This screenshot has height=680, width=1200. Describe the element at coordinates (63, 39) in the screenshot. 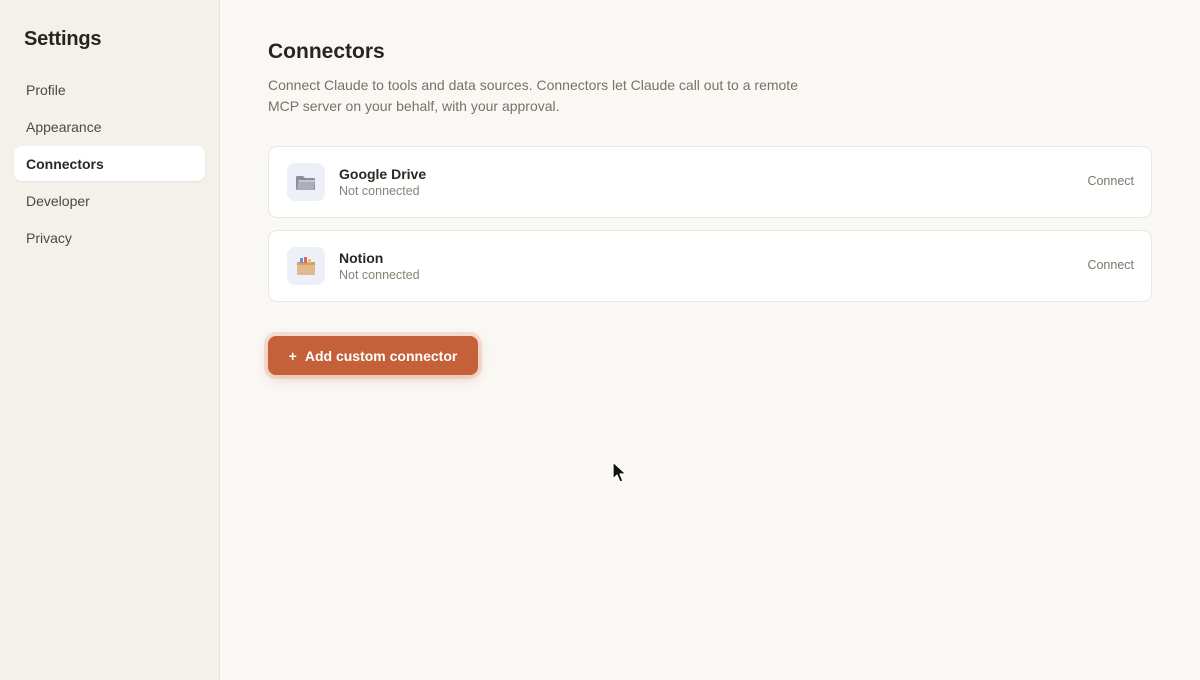

I see `sidebar-title: Settings` at that location.